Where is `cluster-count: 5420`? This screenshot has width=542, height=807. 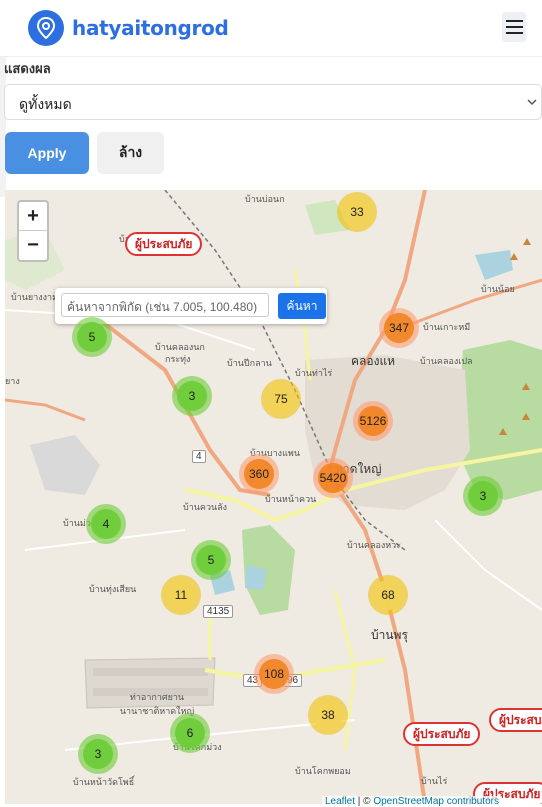
cluster-count: 5420 is located at coordinates (333, 478).